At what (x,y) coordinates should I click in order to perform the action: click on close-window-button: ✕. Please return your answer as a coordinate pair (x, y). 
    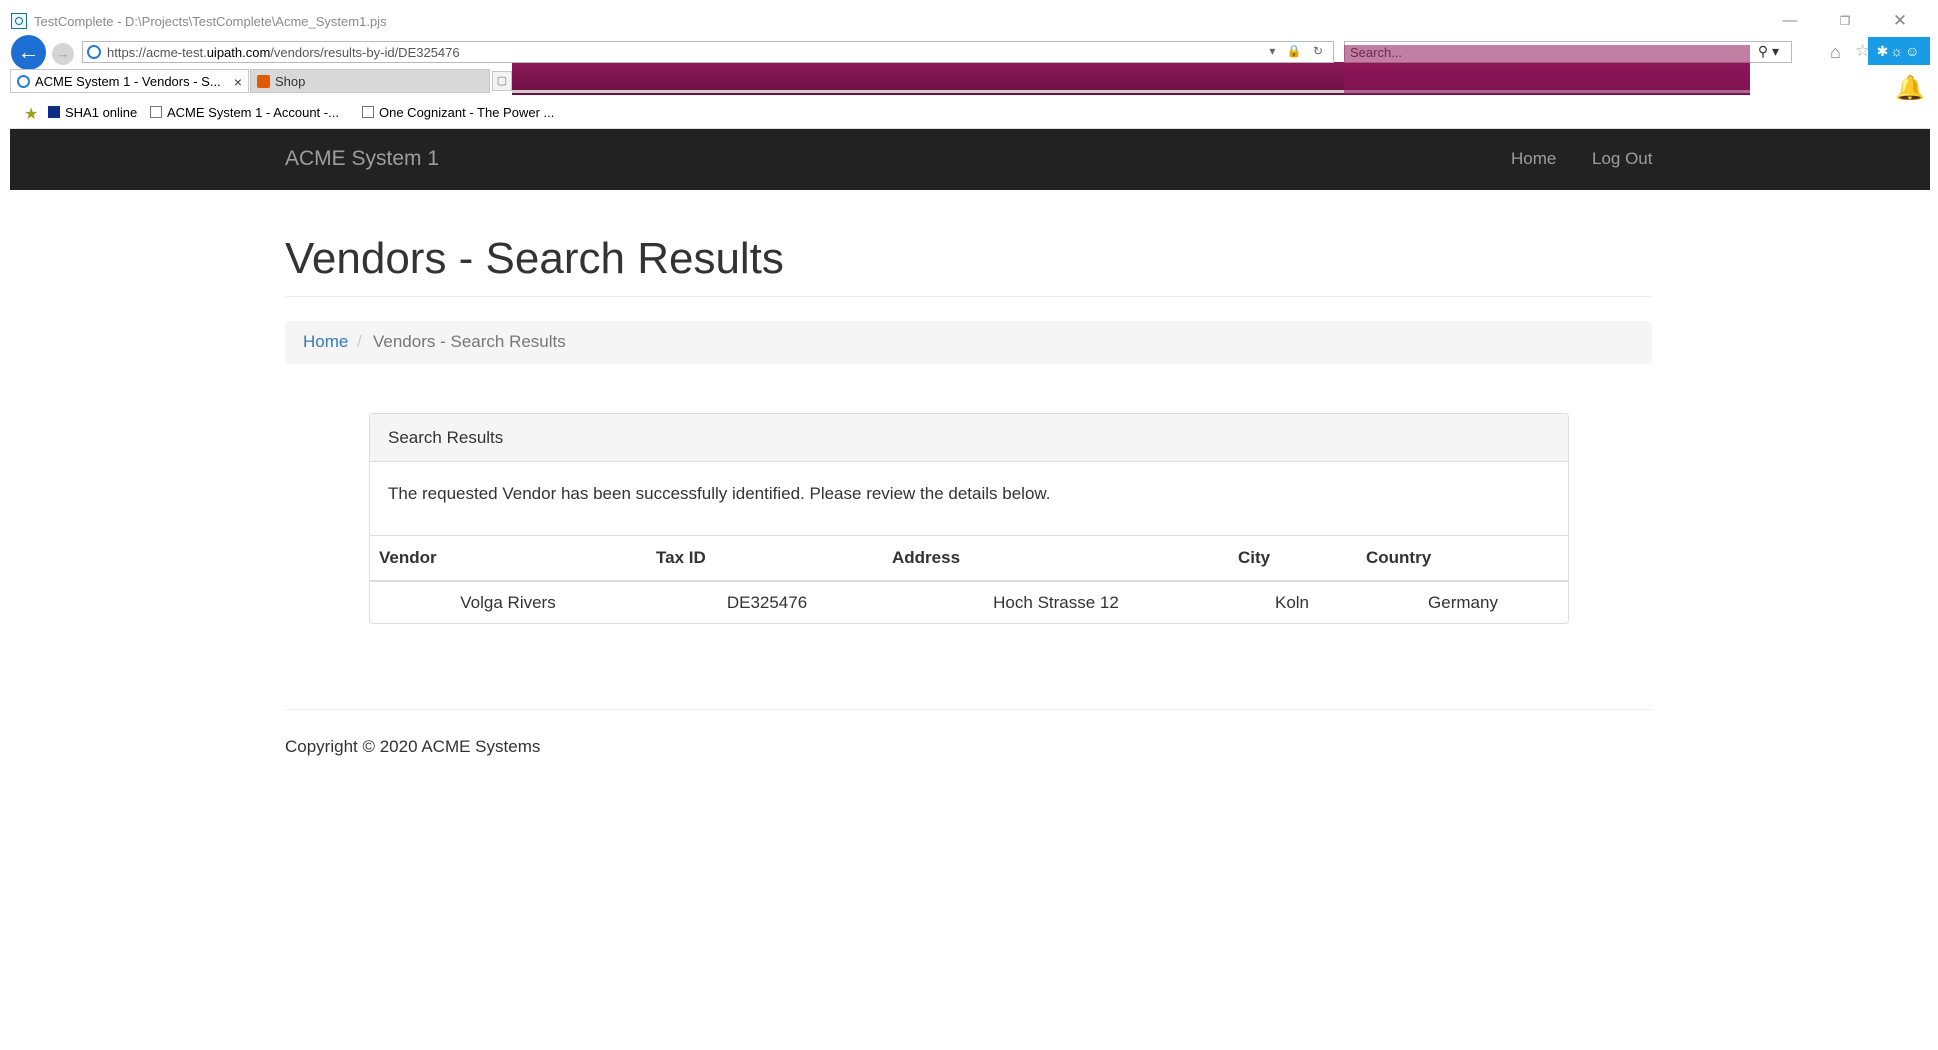
    Looking at the image, I should click on (1900, 21).